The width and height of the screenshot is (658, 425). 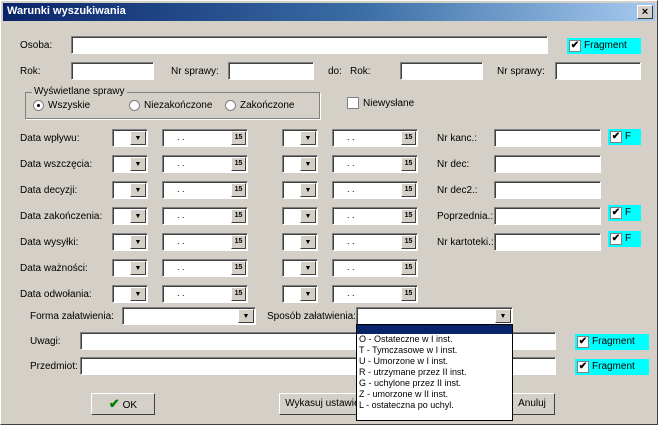 I want to click on date-odwolania-to-input: . . 15, so click(x=375, y=294).